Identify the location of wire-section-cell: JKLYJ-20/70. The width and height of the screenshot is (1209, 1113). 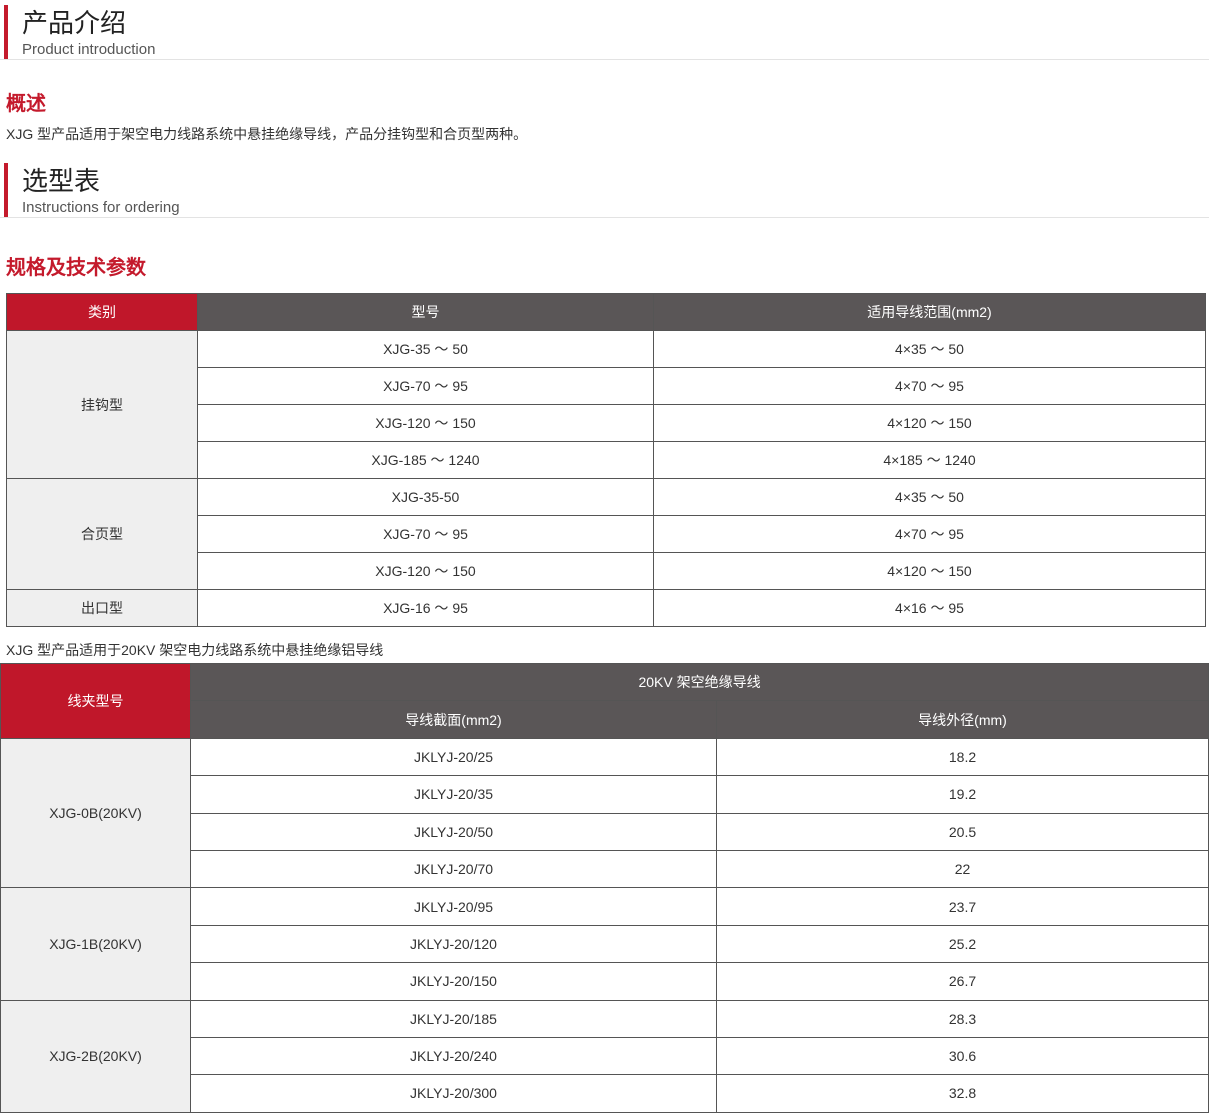
(453, 869).